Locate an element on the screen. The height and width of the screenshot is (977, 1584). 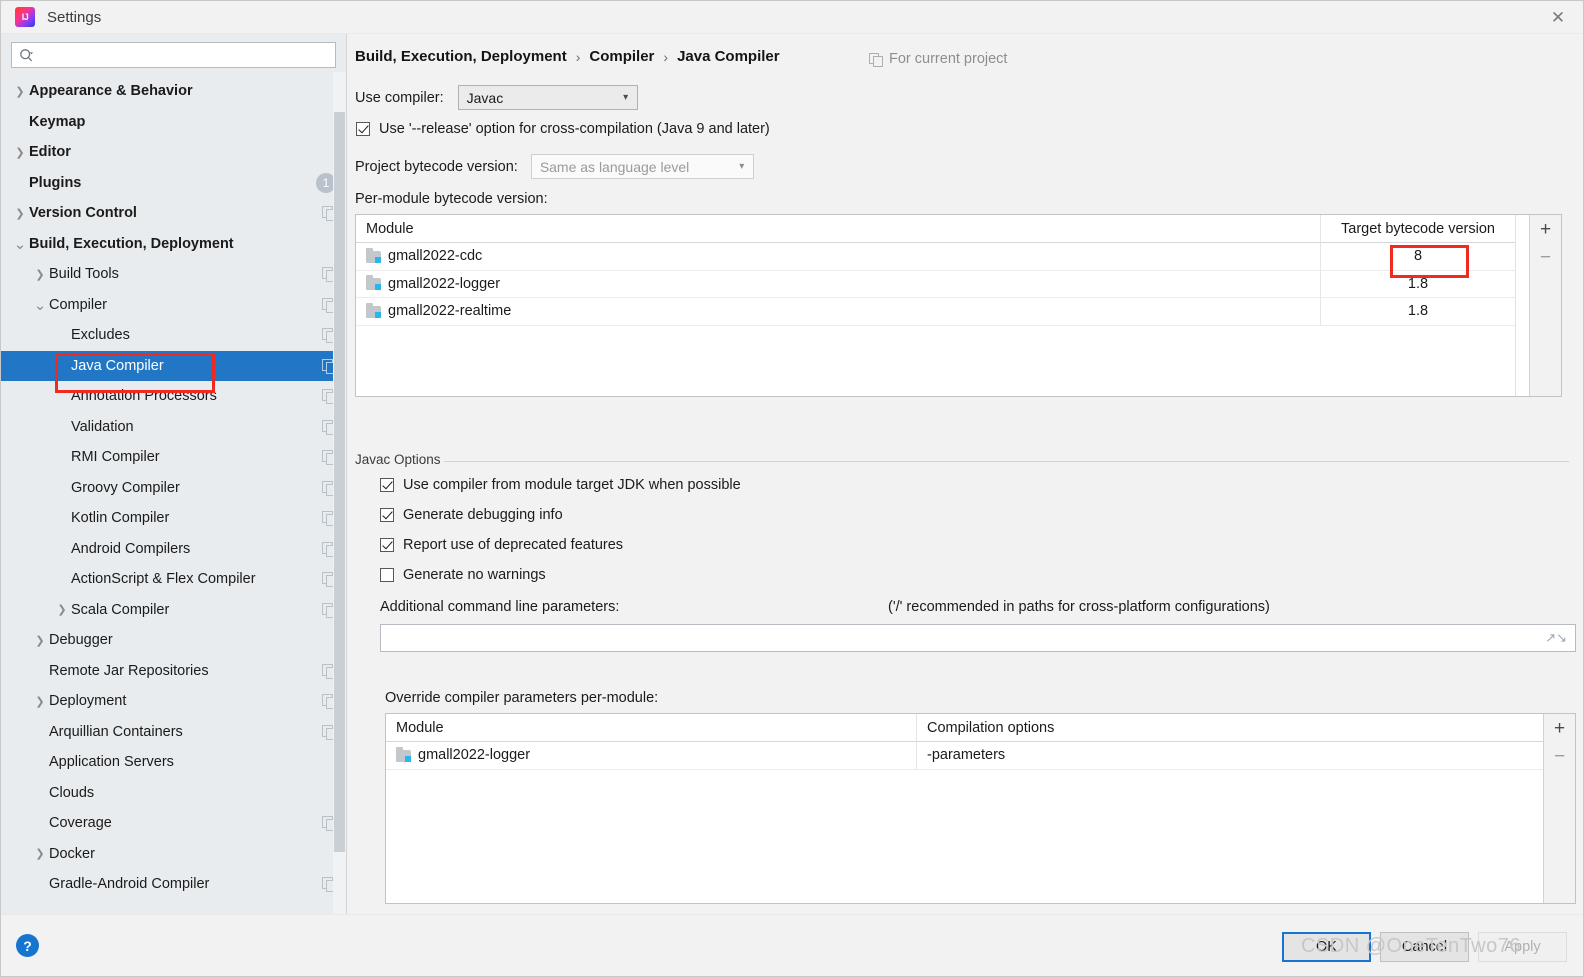
sidebar-item-validation: Validation is located at coordinates (173, 427).